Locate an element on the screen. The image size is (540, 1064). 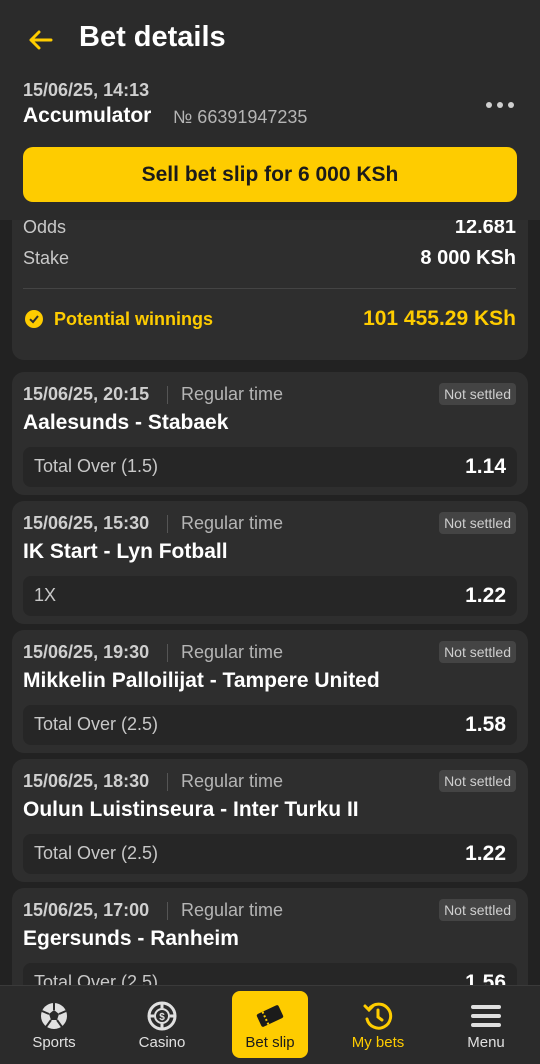
nav-item-casino: $ Casino is located at coordinates (162, 1025).